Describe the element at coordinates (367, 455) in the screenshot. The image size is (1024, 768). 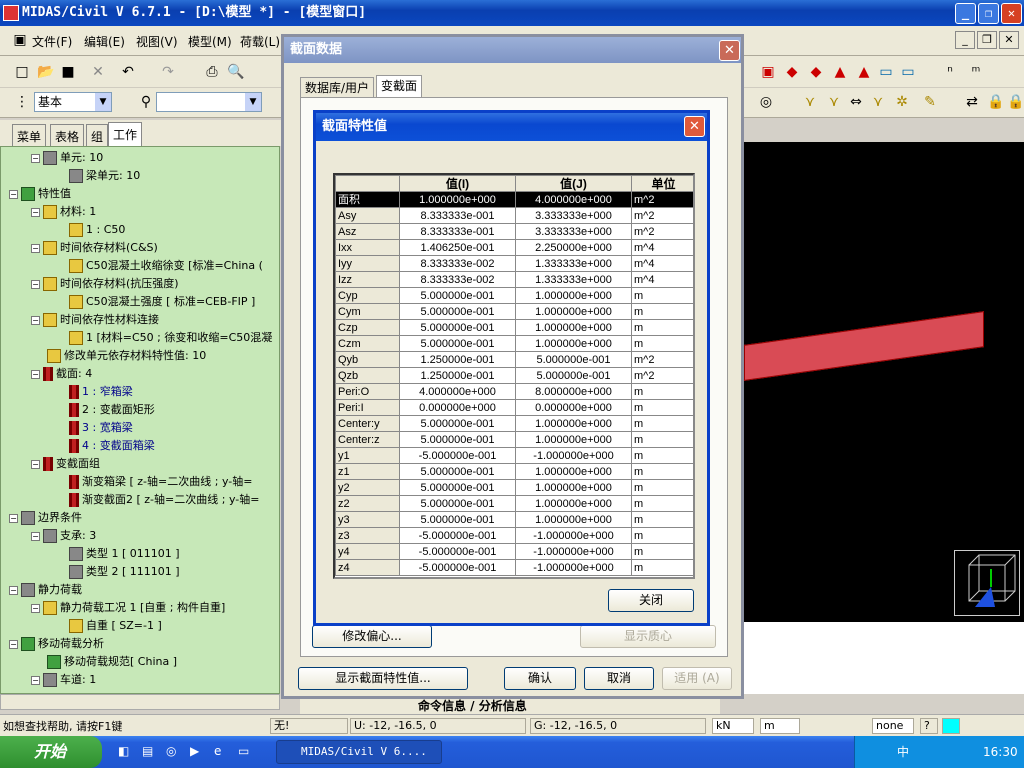
I see `row-label: y1` at that location.